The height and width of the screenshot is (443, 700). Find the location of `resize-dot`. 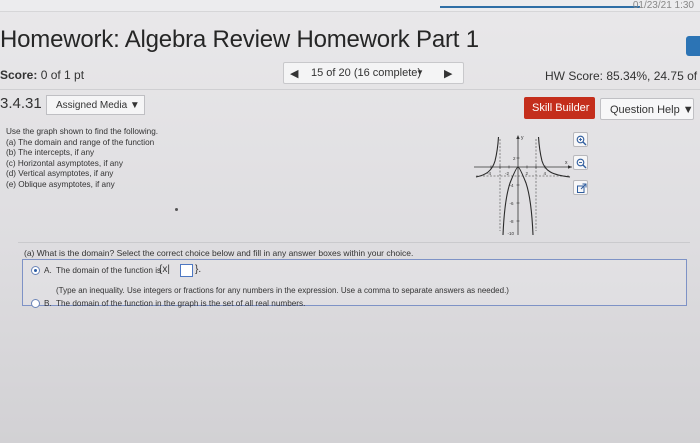

resize-dot is located at coordinates (176, 209).